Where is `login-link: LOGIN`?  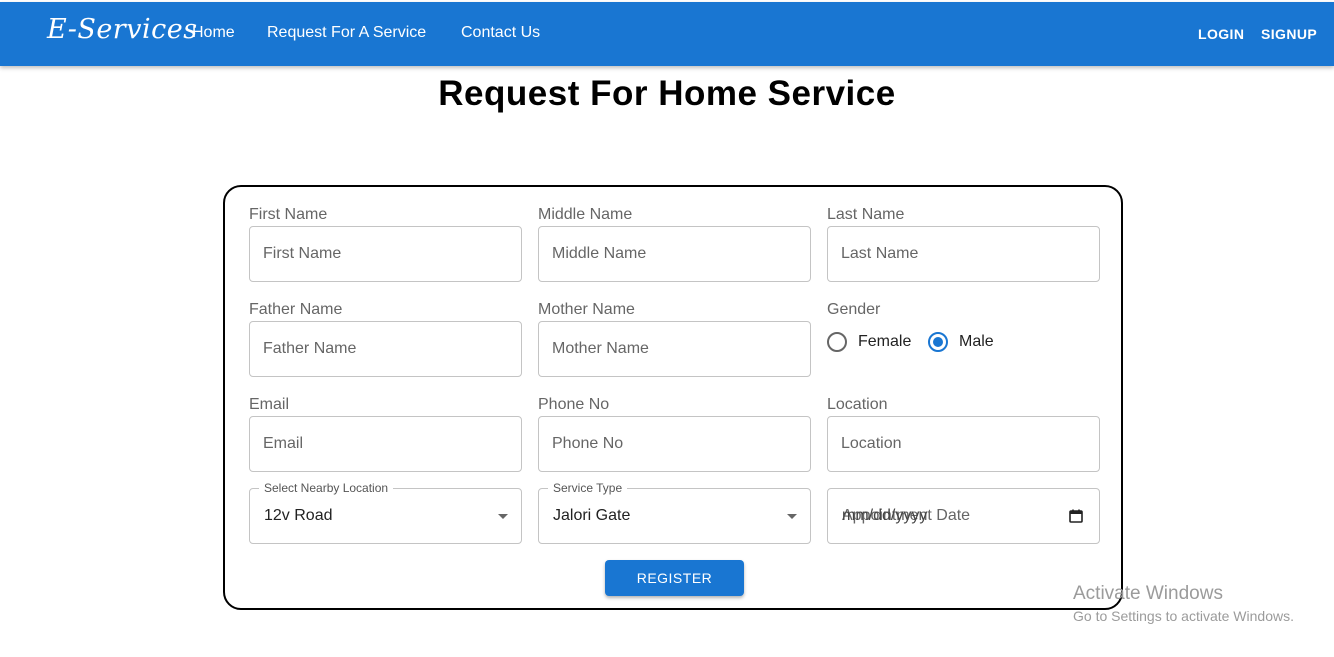
login-link: LOGIN is located at coordinates (1221, 34).